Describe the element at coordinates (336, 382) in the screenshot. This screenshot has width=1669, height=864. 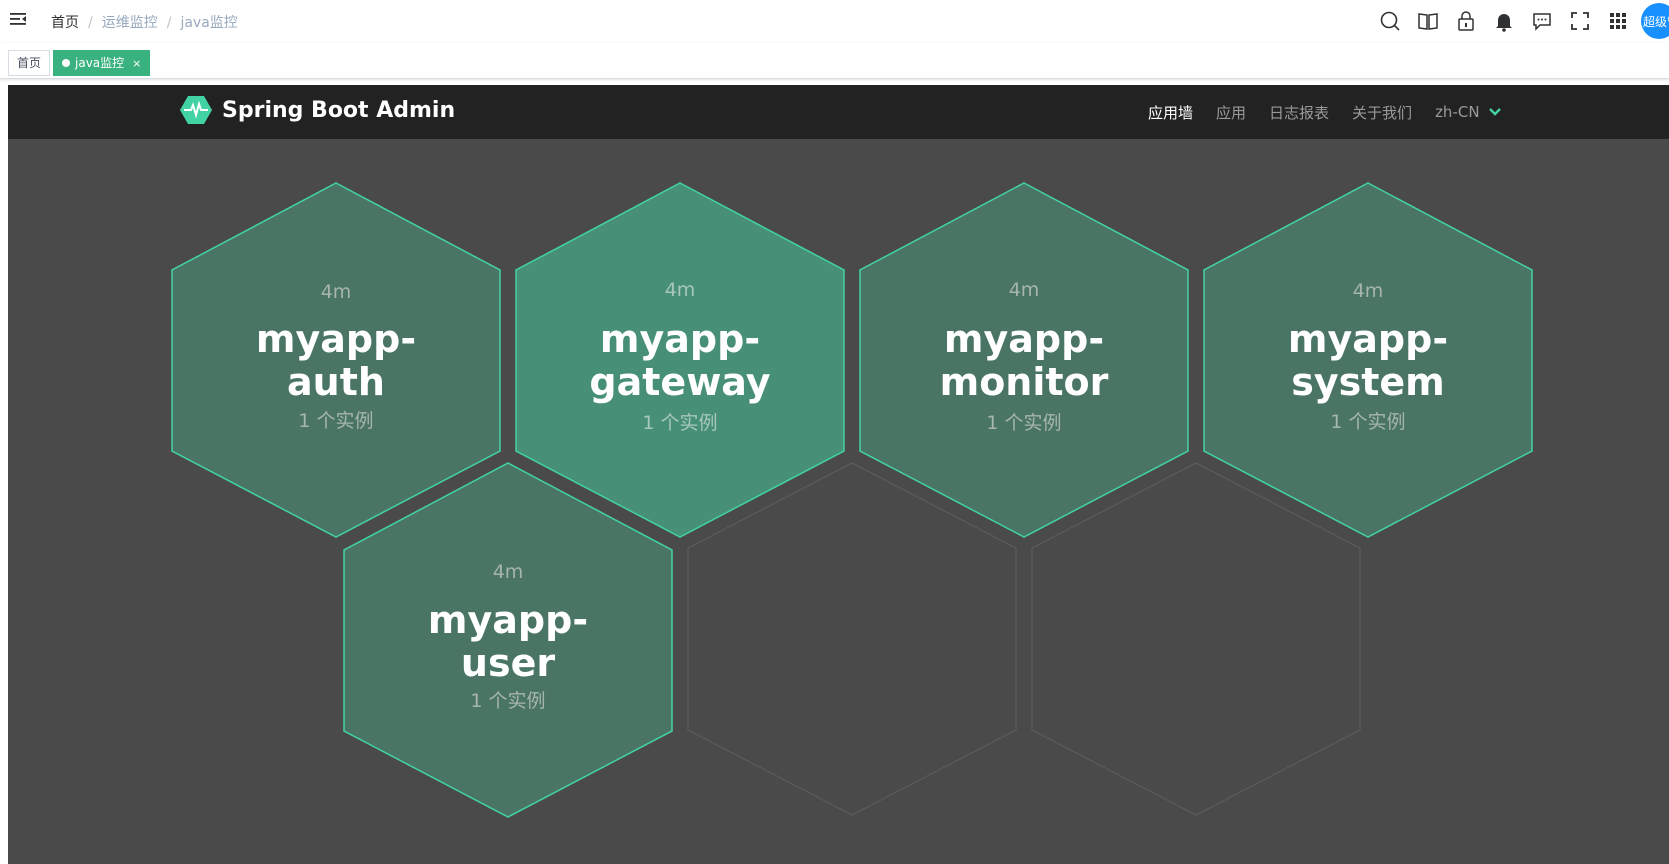
I see `app-name-line2: auth` at that location.